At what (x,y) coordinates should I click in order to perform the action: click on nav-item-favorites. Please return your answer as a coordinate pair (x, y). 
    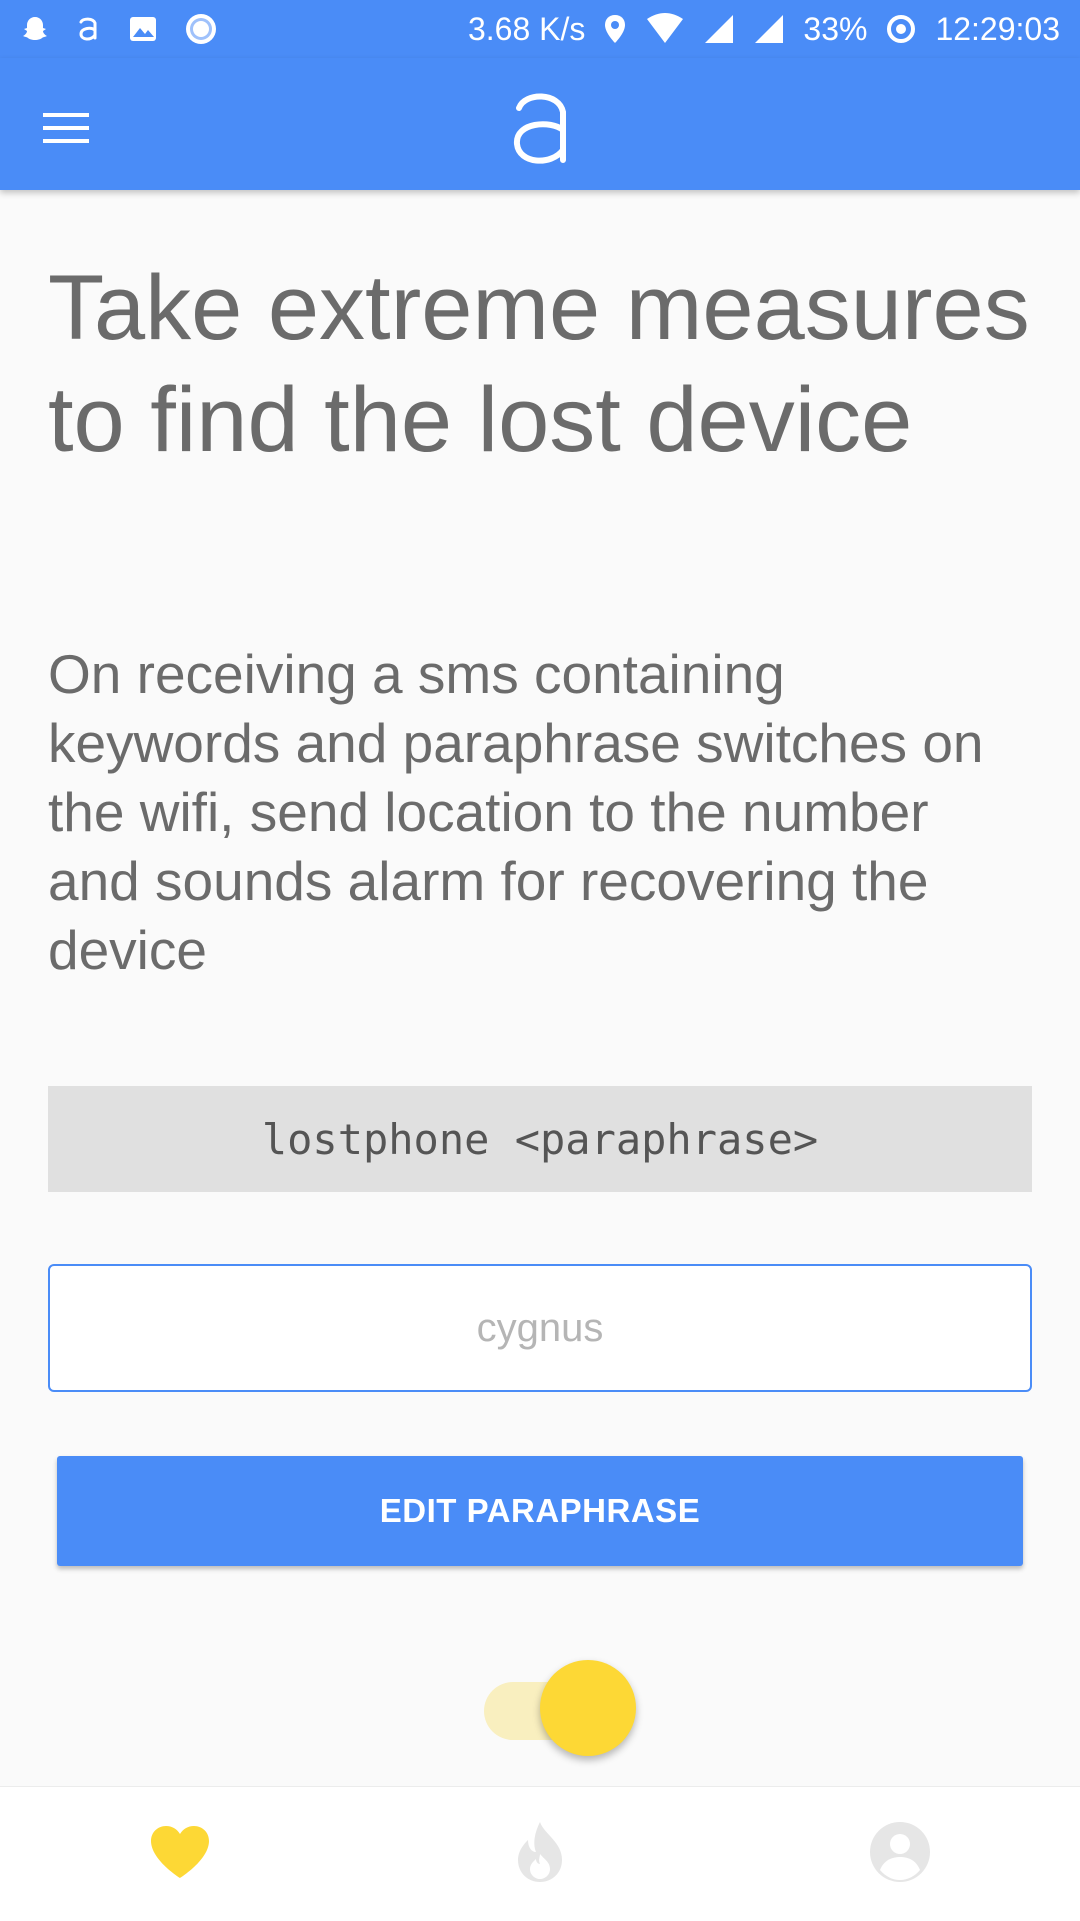
    Looking at the image, I should click on (180, 1854).